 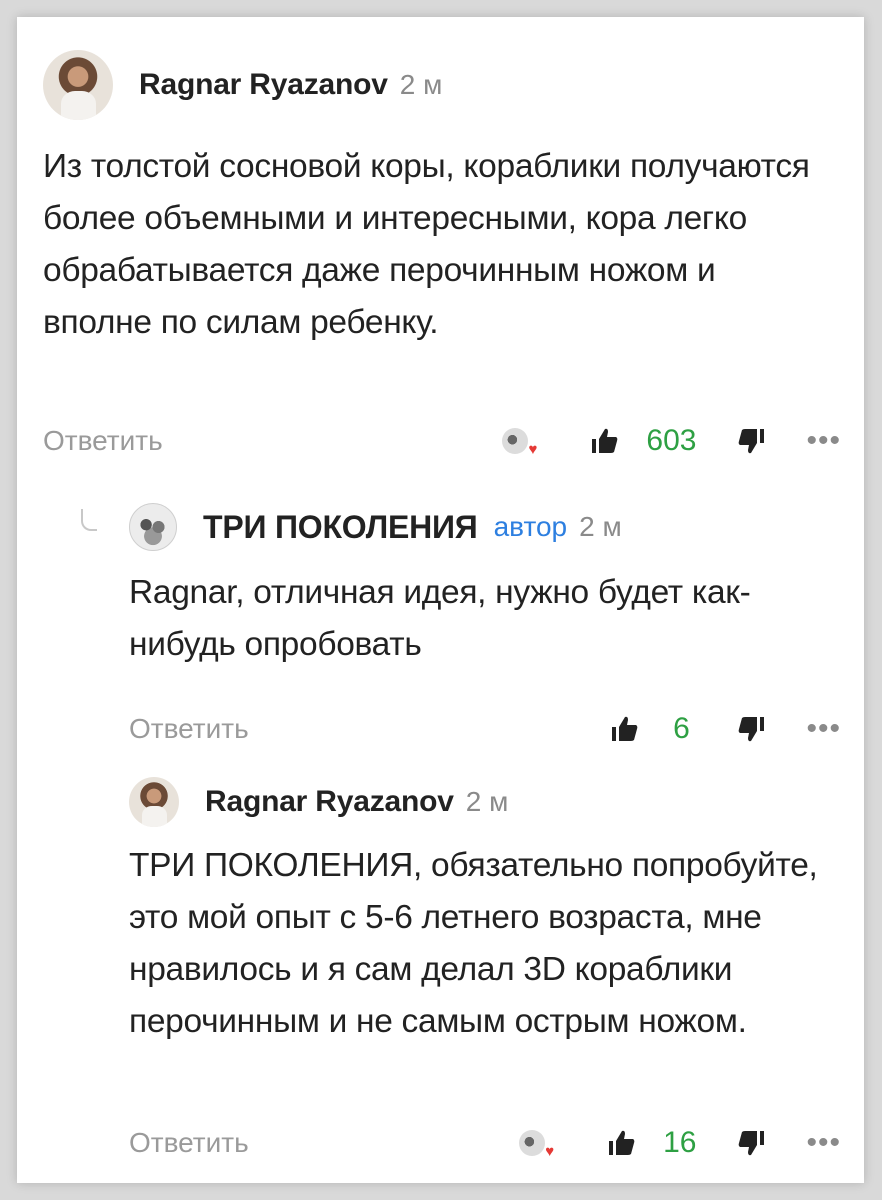 What do you see at coordinates (530, 526) in the screenshot?
I see `author-badge: автор` at bounding box center [530, 526].